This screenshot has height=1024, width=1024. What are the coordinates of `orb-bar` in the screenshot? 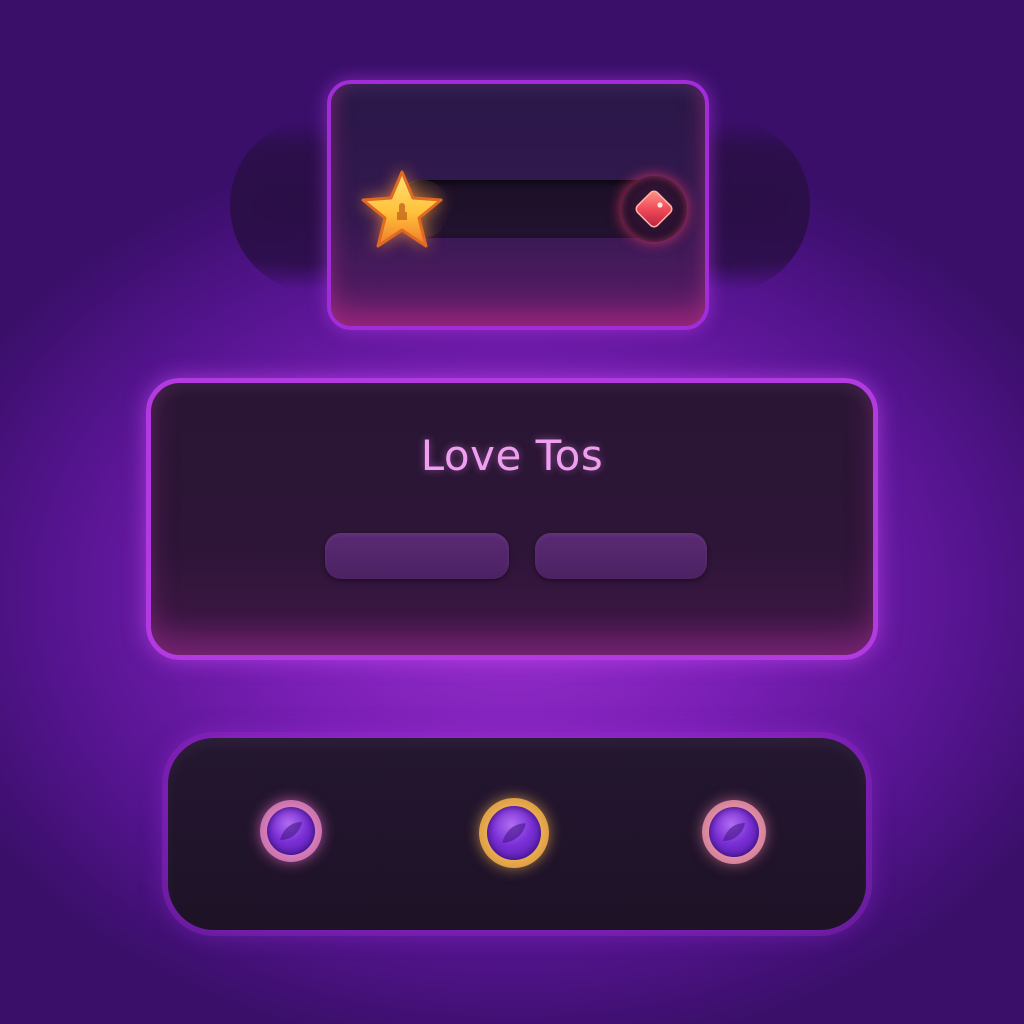 It's located at (517, 834).